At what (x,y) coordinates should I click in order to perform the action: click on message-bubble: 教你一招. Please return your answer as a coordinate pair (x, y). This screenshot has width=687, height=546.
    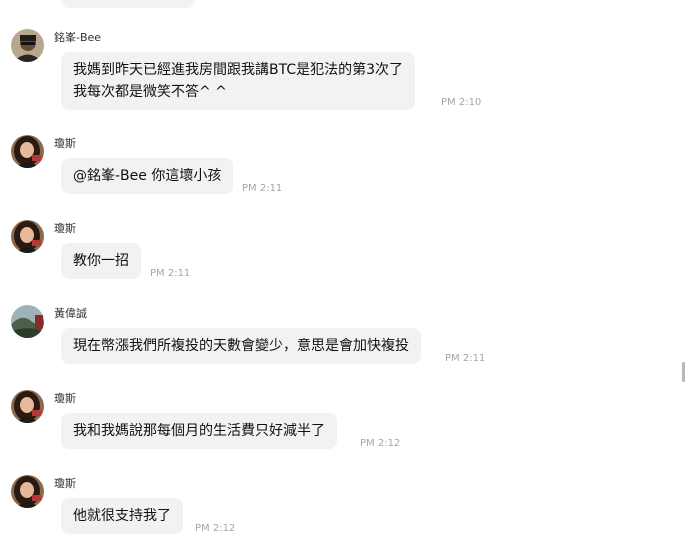
    Looking at the image, I should click on (101, 261).